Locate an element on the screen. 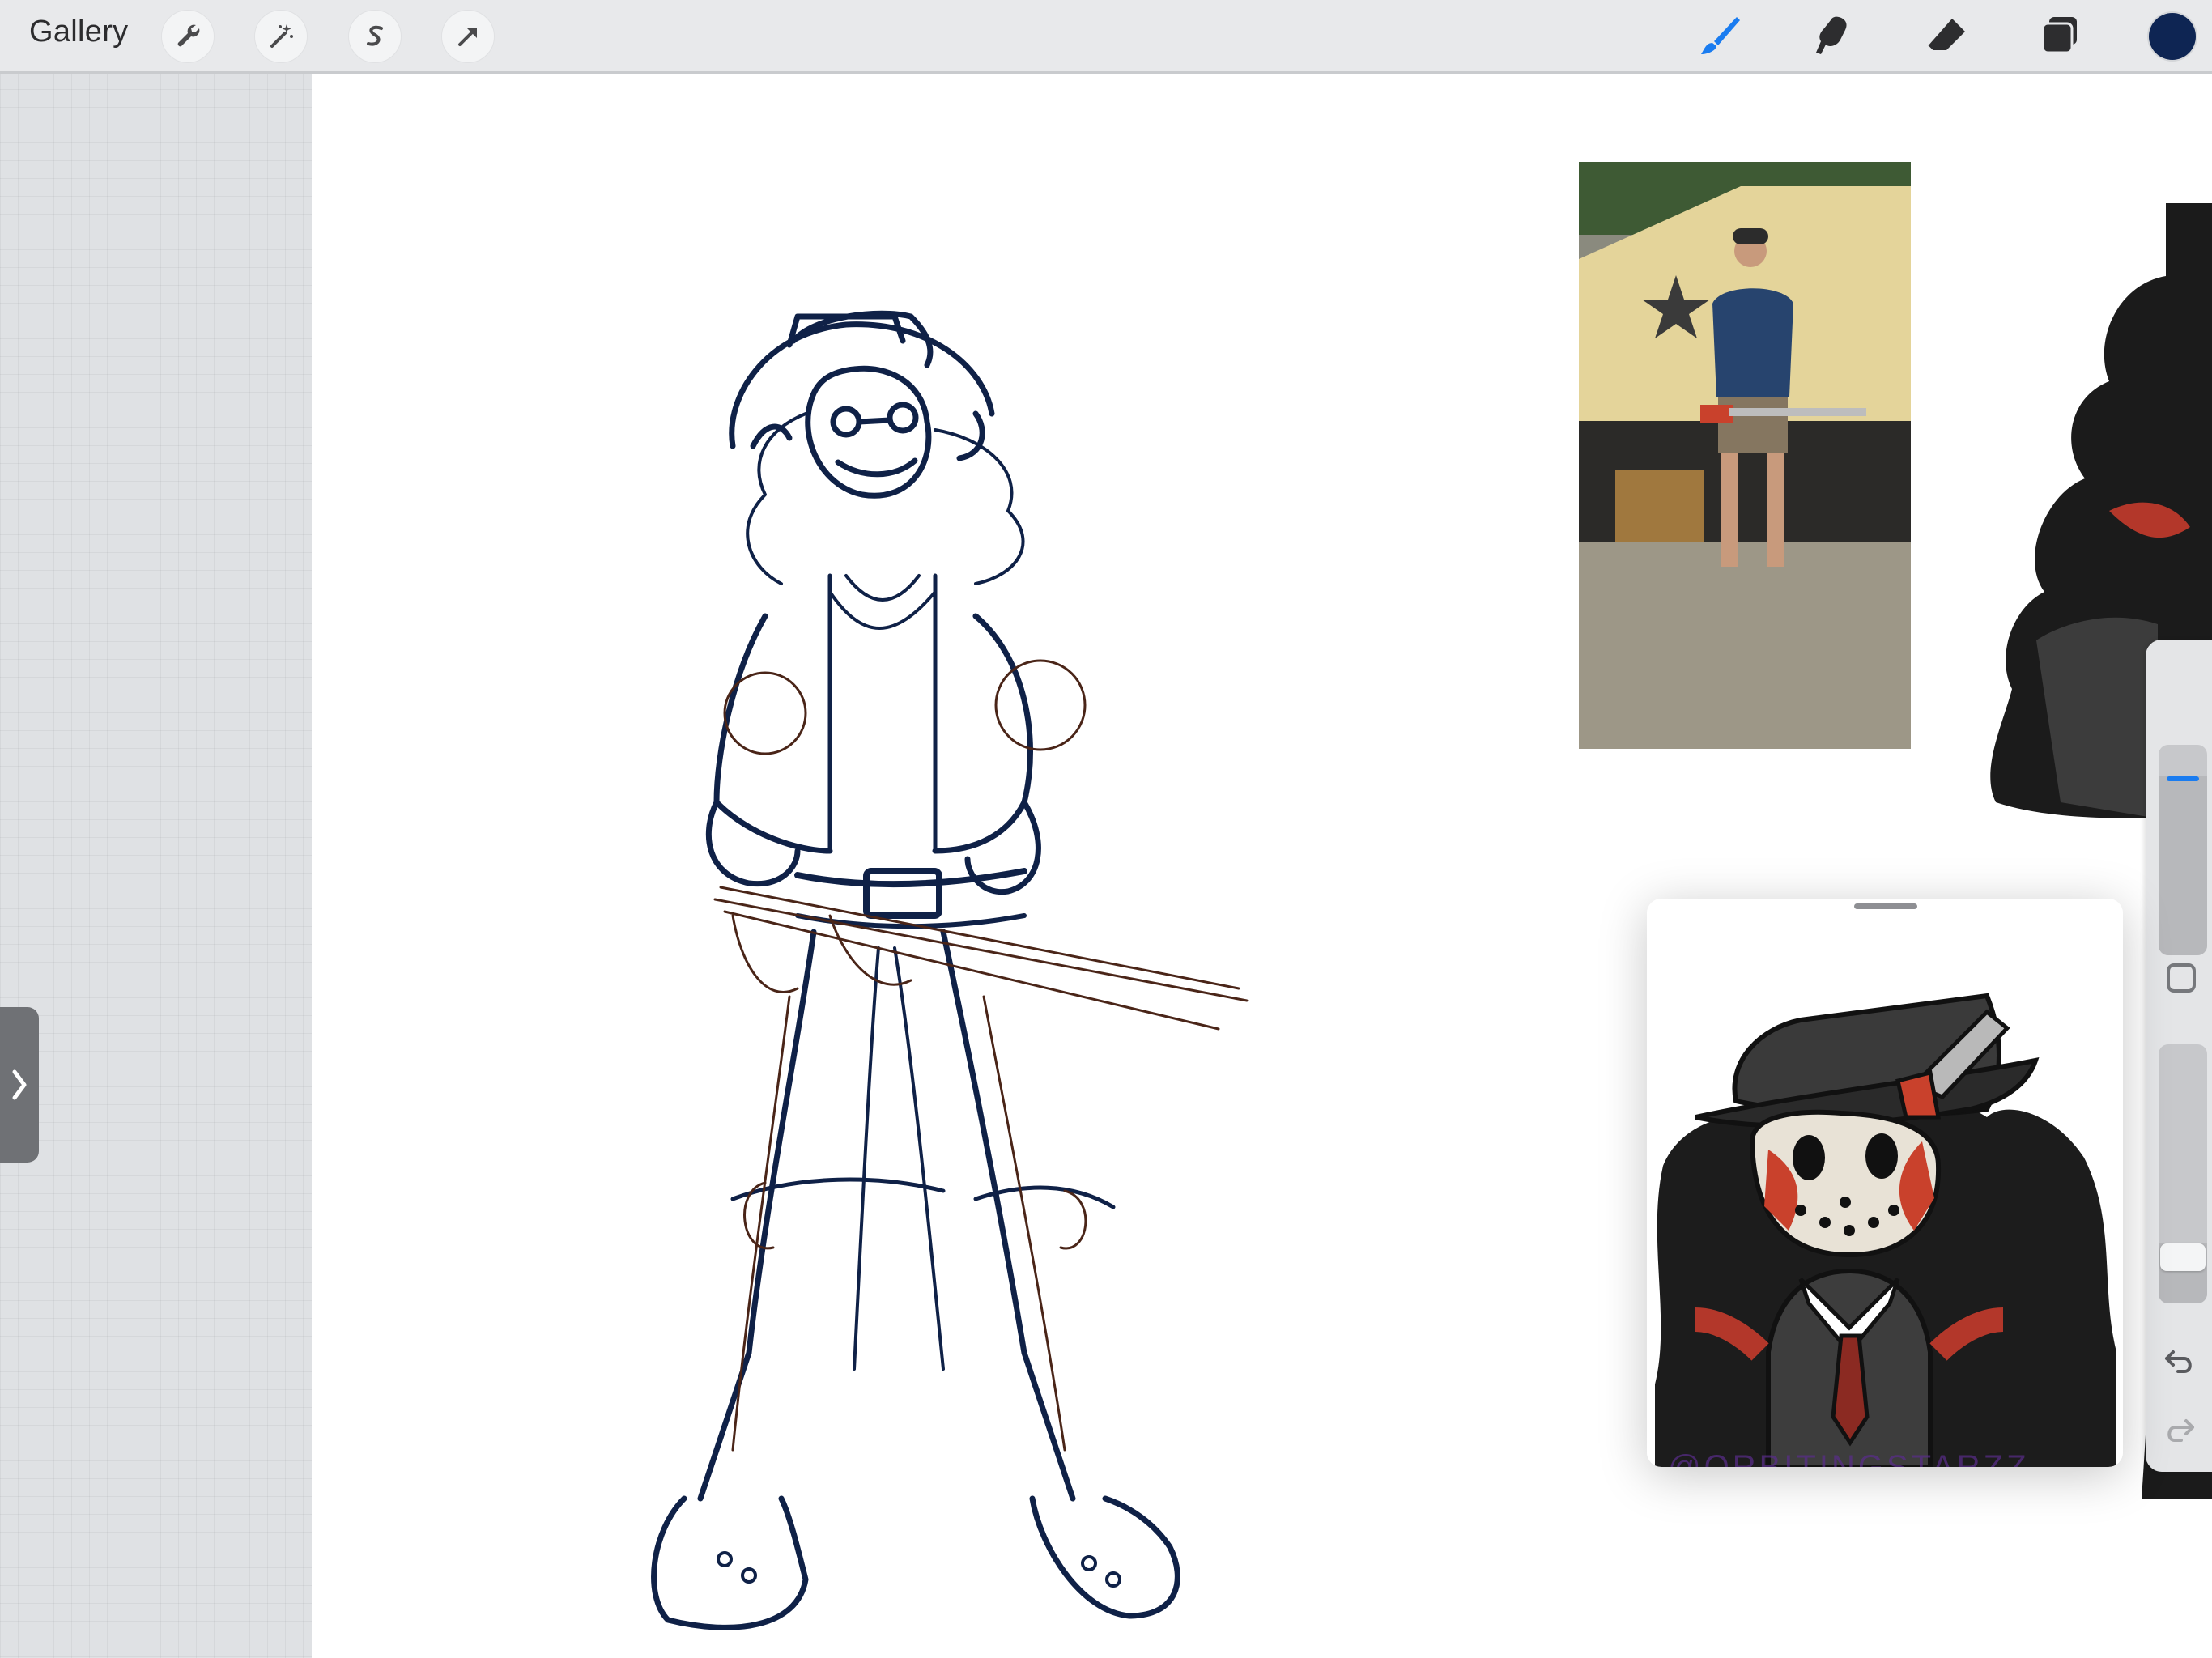  layers-button is located at coordinates (2060, 35).